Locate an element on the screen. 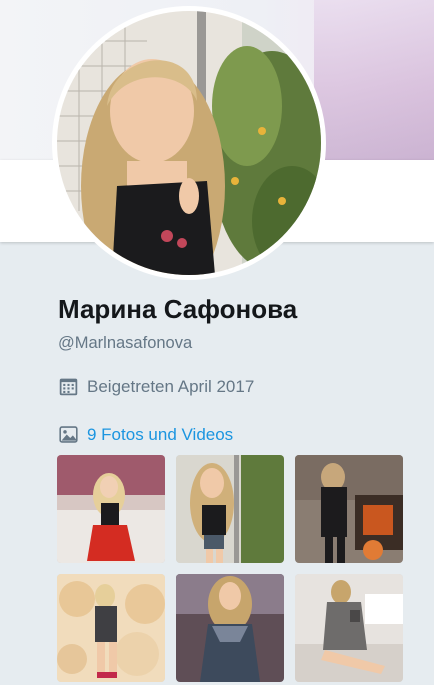  image-icon is located at coordinates (68, 434).